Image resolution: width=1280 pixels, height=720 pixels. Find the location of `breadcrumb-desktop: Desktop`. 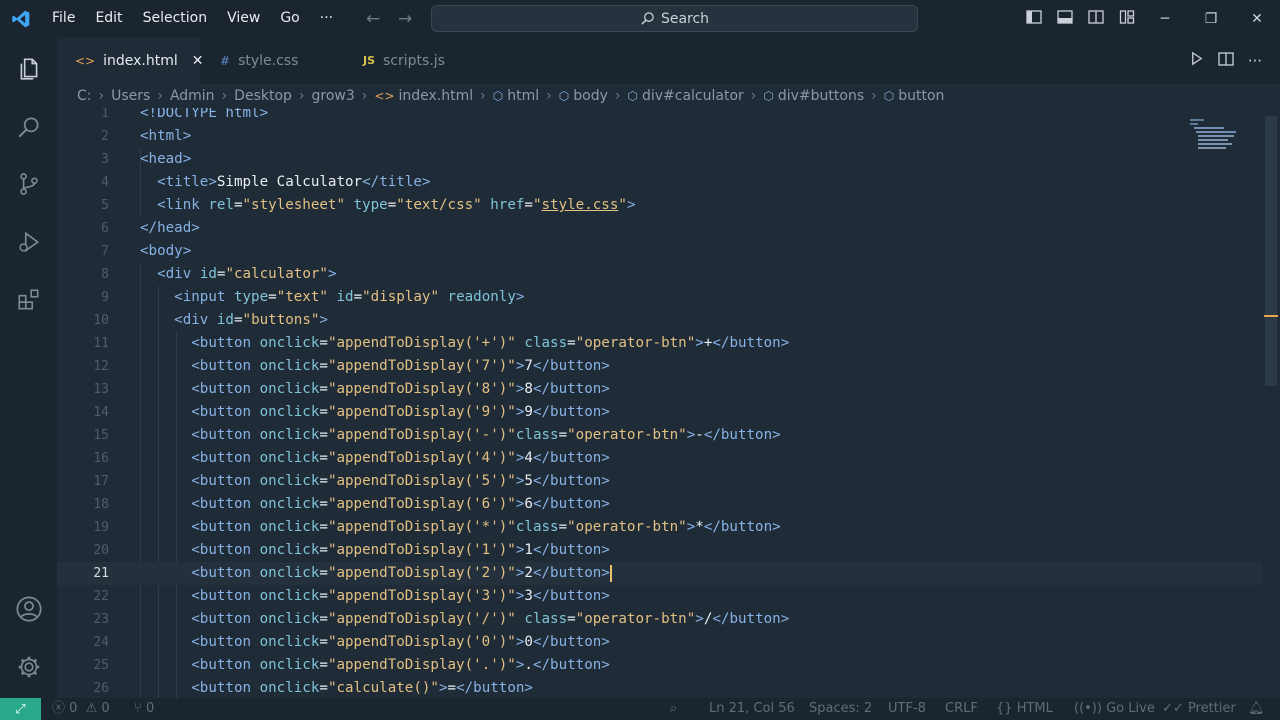

breadcrumb-desktop: Desktop is located at coordinates (263, 96).